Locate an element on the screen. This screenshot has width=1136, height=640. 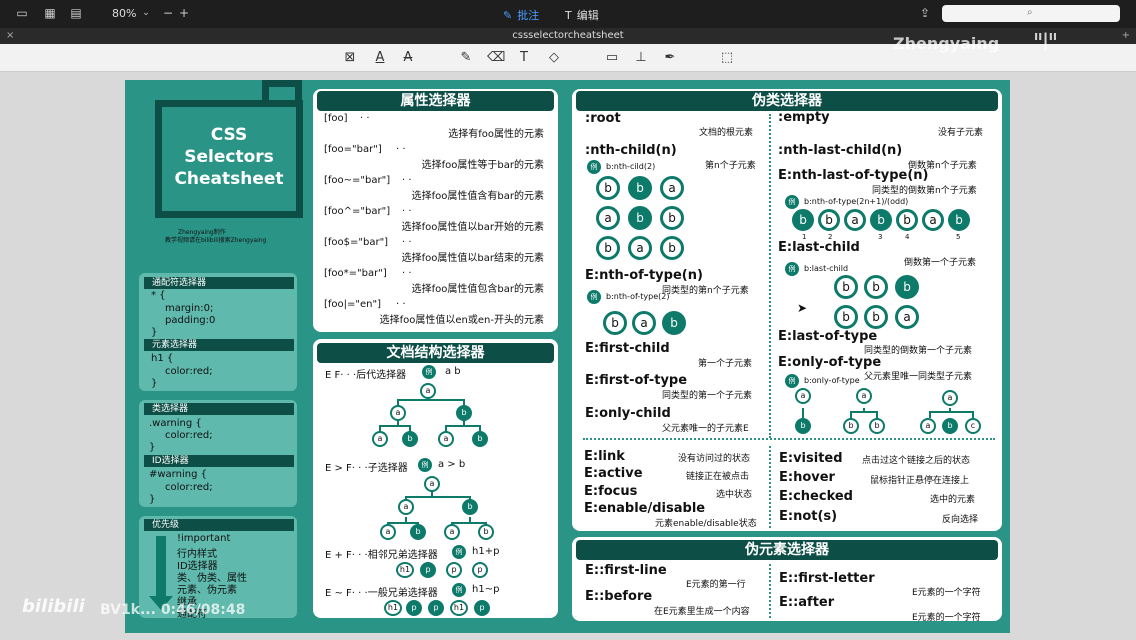
watermark-bottom: BV1k... 0:46/08:48 is located at coordinates (173, 610).